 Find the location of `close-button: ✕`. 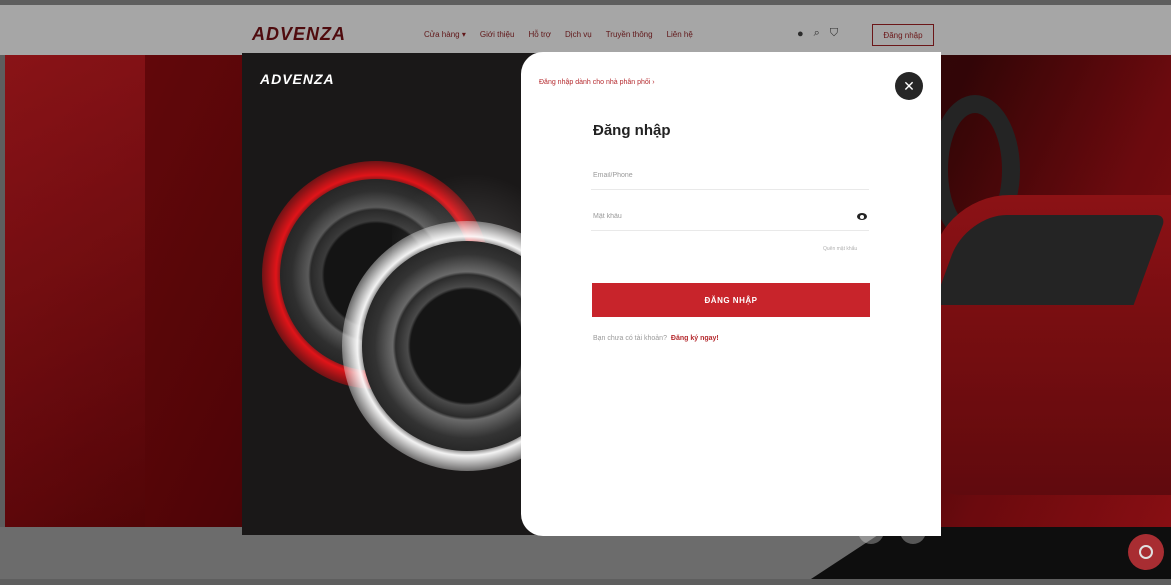

close-button: ✕ is located at coordinates (909, 86).